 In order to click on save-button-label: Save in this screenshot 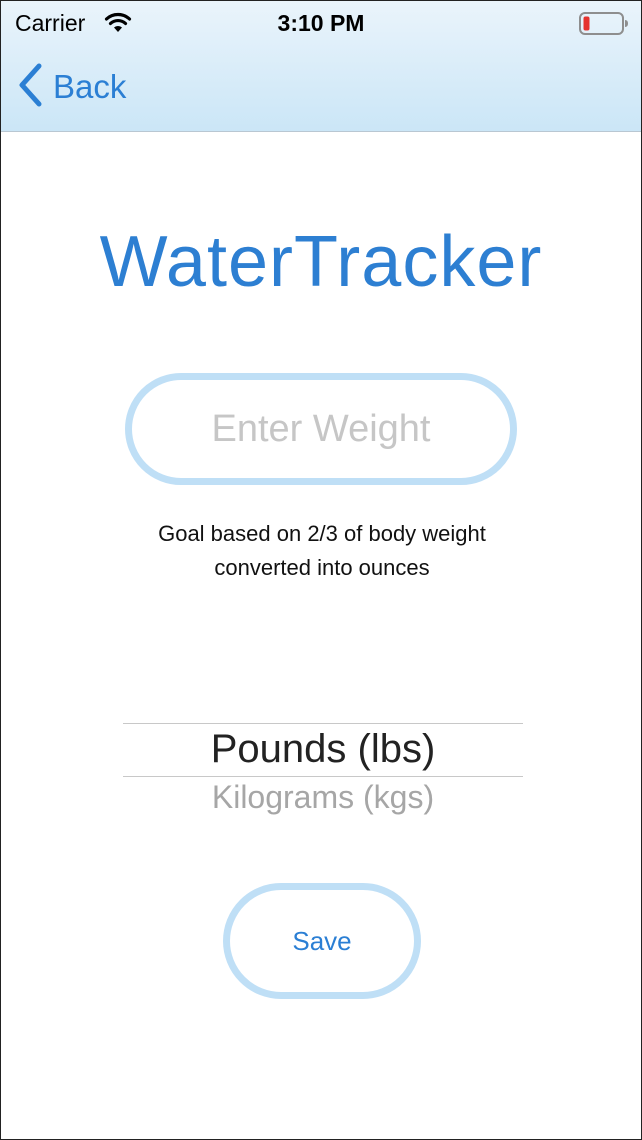, I will do `click(322, 940)`.